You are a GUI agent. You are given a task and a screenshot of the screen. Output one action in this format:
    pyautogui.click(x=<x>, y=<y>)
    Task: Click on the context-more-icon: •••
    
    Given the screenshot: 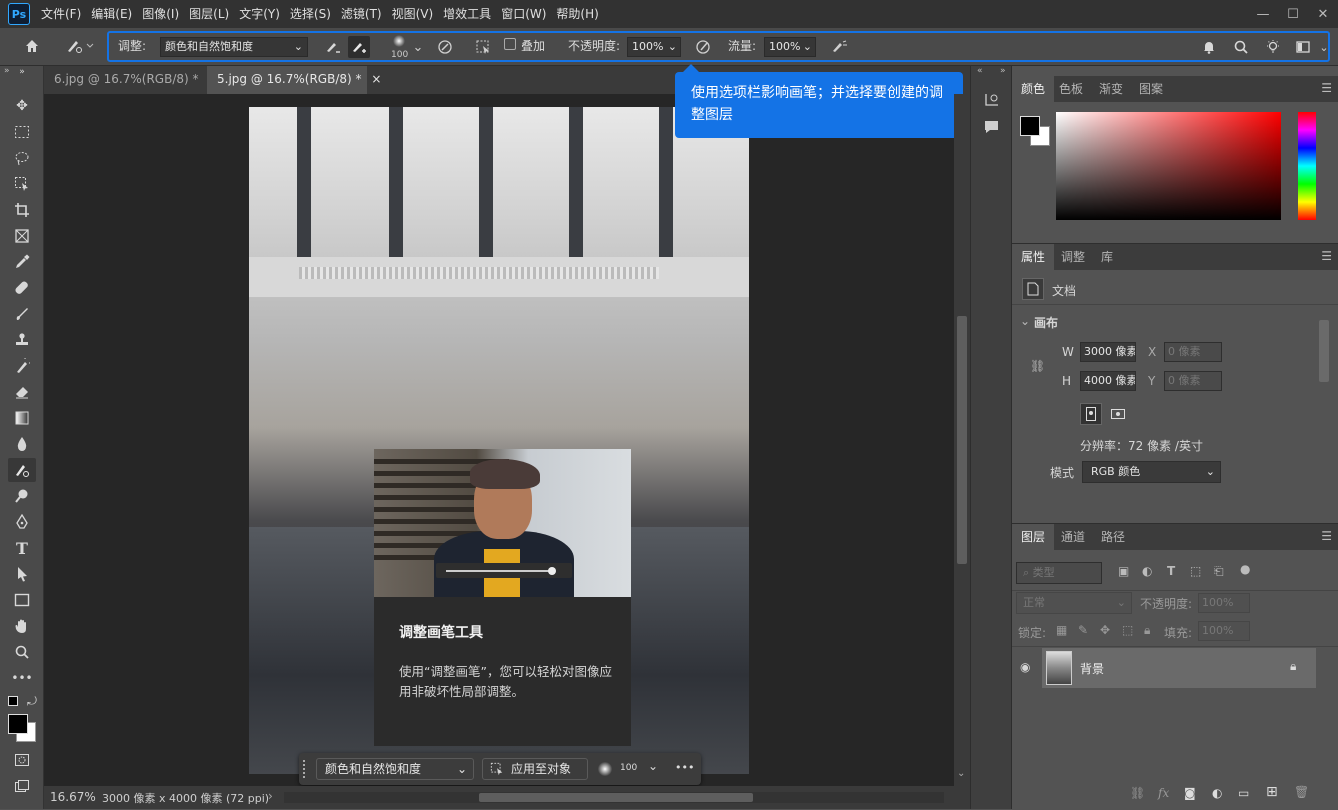 What is the action you would take?
    pyautogui.click(x=684, y=767)
    